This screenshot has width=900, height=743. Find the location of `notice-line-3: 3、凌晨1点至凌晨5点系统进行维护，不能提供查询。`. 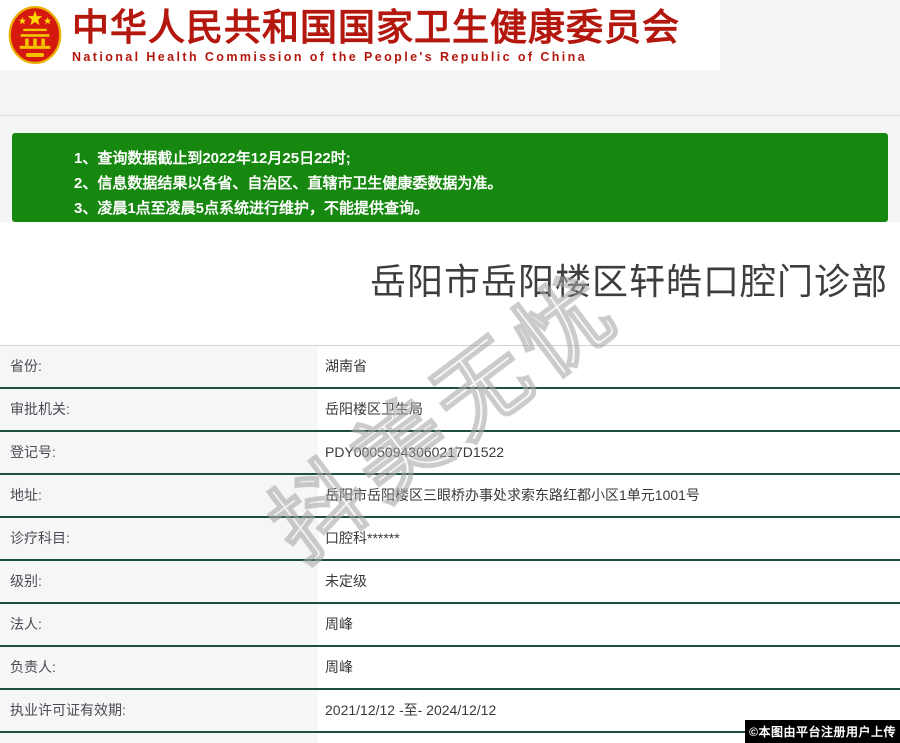

notice-line-3: 3、凌晨1点至凌晨5点系统进行维护，不能提供查询。 is located at coordinates (252, 208).